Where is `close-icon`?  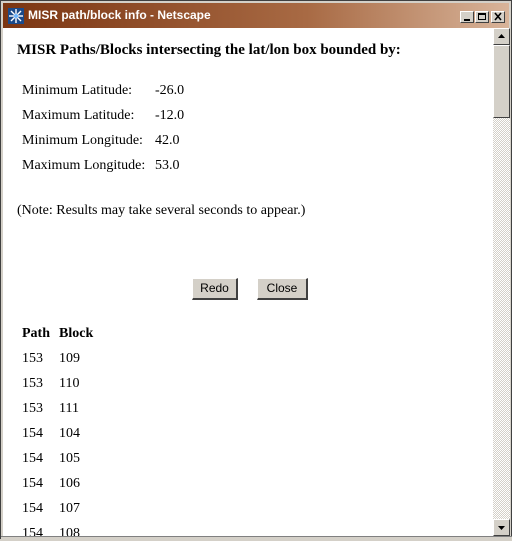
close-icon is located at coordinates (498, 16).